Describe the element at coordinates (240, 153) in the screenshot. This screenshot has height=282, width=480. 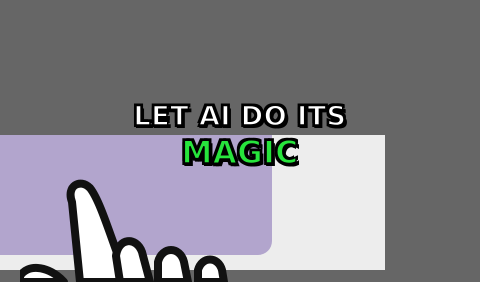
I see `caption-line-2: MAGIC` at that location.